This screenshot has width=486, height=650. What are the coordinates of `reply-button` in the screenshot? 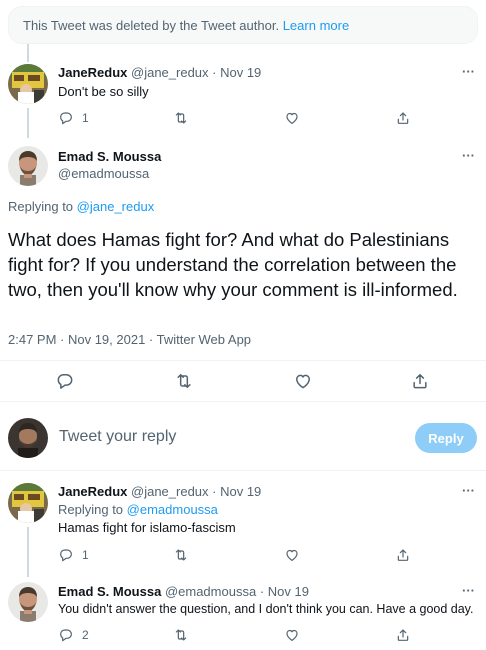 It's located at (65, 381).